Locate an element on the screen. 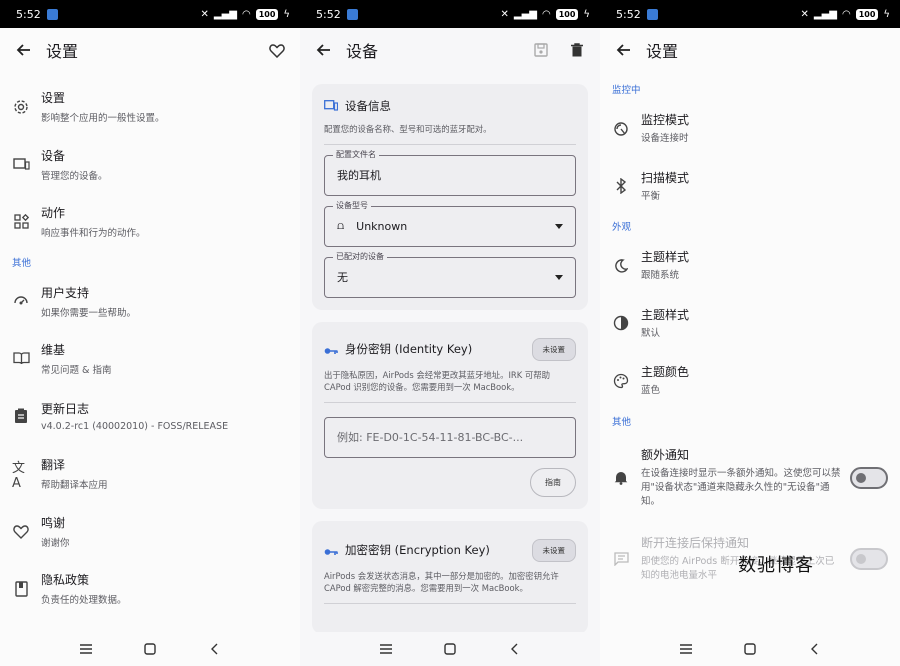 The image size is (900, 666). item-title: 设置 is located at coordinates (53, 98).